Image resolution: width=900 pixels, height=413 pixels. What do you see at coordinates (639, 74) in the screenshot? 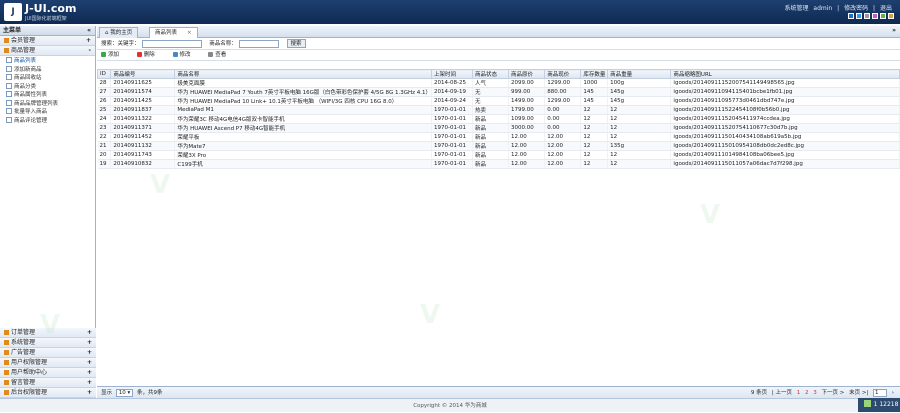
I see `column-header: 商品重量` at bounding box center [639, 74].